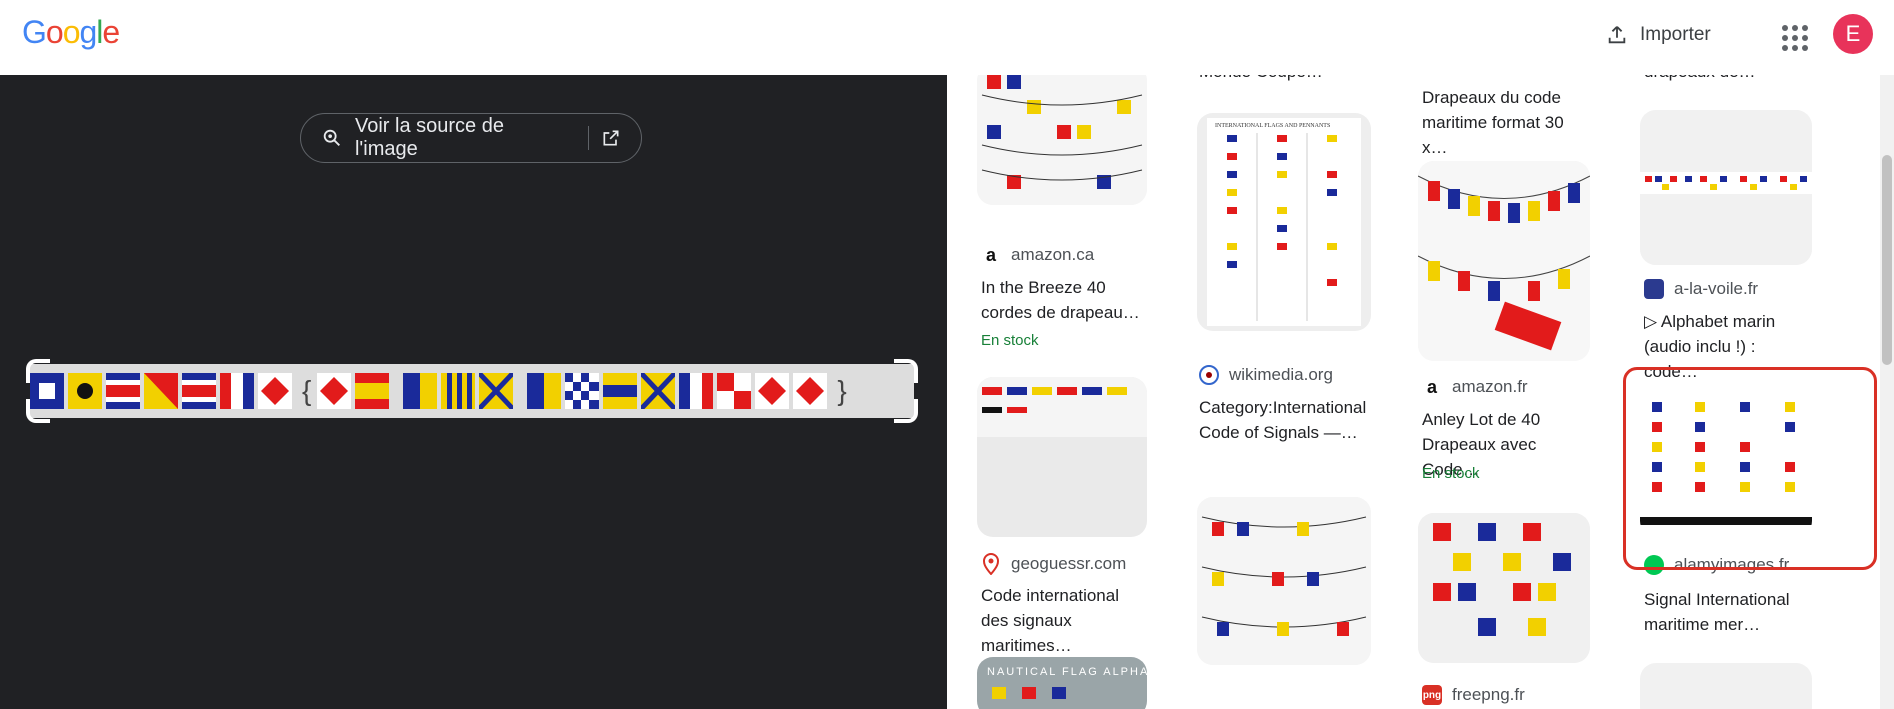 The image size is (1894, 709). What do you see at coordinates (1266, 375) in the screenshot?
I see `result-source: wikimedia.org` at bounding box center [1266, 375].